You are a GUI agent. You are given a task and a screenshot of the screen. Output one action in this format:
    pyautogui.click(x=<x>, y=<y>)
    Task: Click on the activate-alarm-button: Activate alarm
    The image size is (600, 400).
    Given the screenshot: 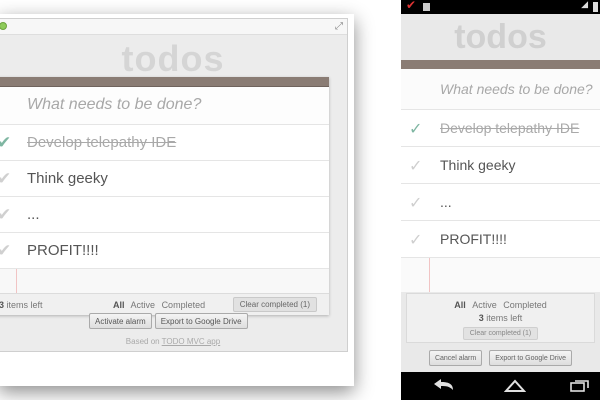 What is the action you would take?
    pyautogui.click(x=120, y=321)
    